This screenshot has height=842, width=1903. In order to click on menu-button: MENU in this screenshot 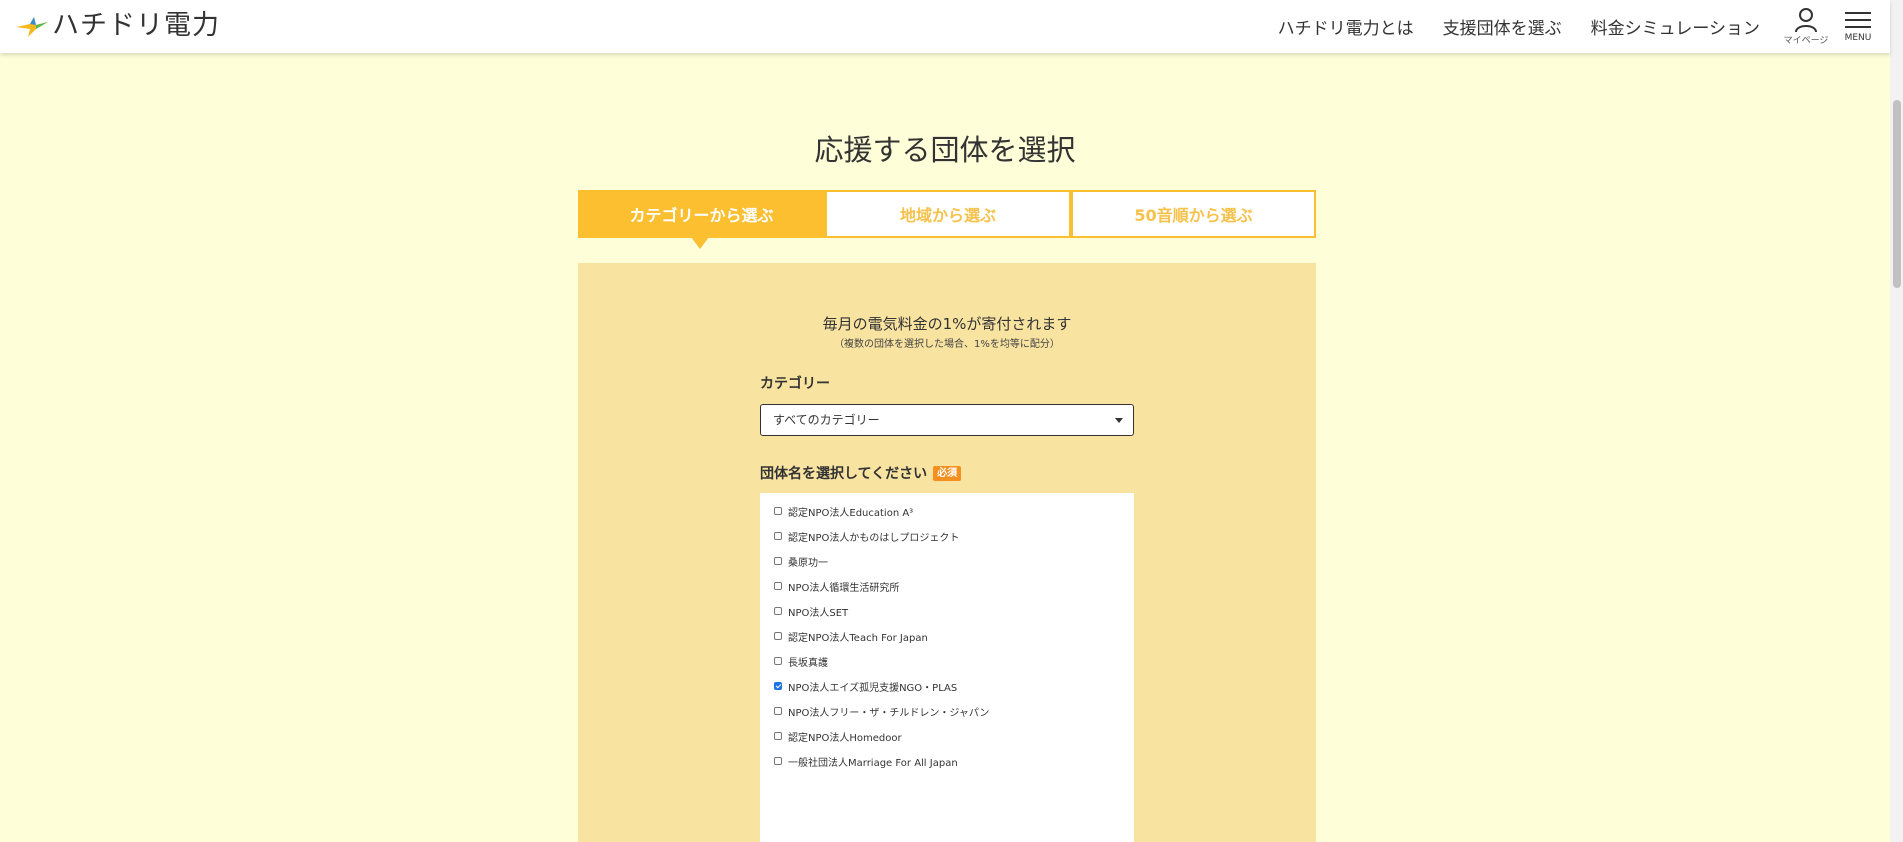, I will do `click(1858, 27)`.